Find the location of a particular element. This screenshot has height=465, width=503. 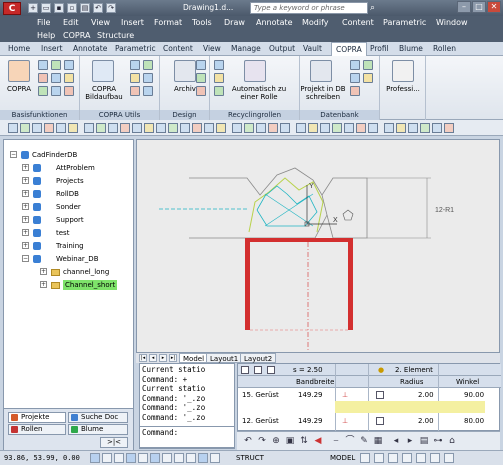

redo-icon: ↷ is located at coordinates (111, 8).